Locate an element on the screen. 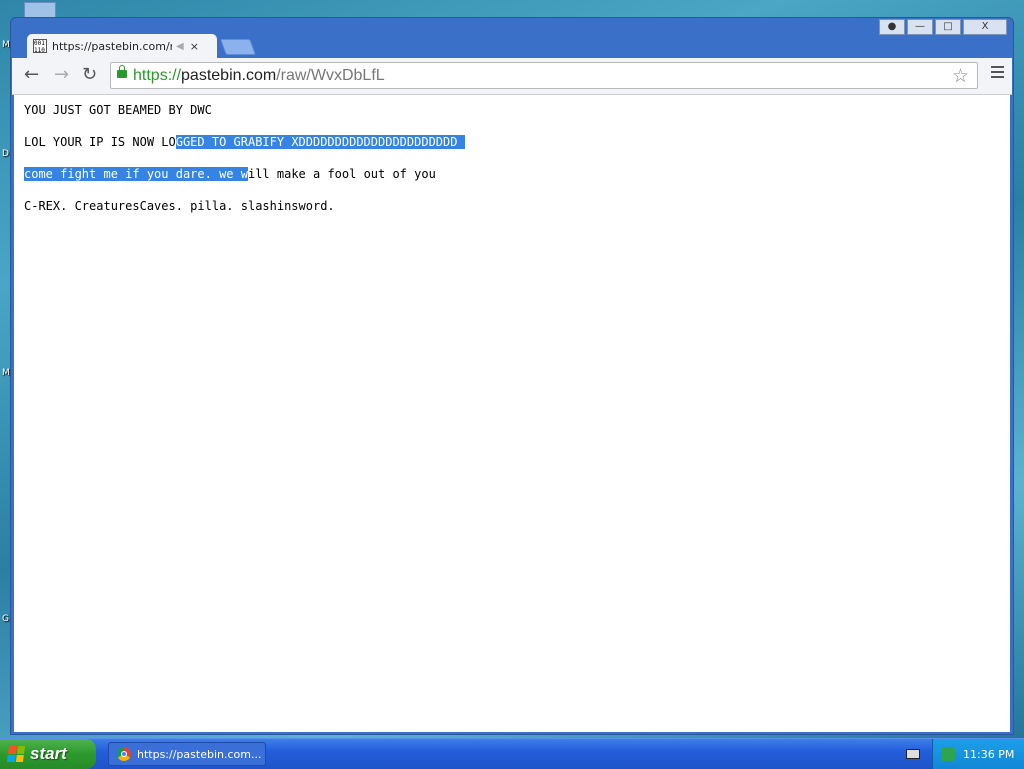 This screenshot has height=769, width=1024. windows-logo-icon is located at coordinates (16, 754).